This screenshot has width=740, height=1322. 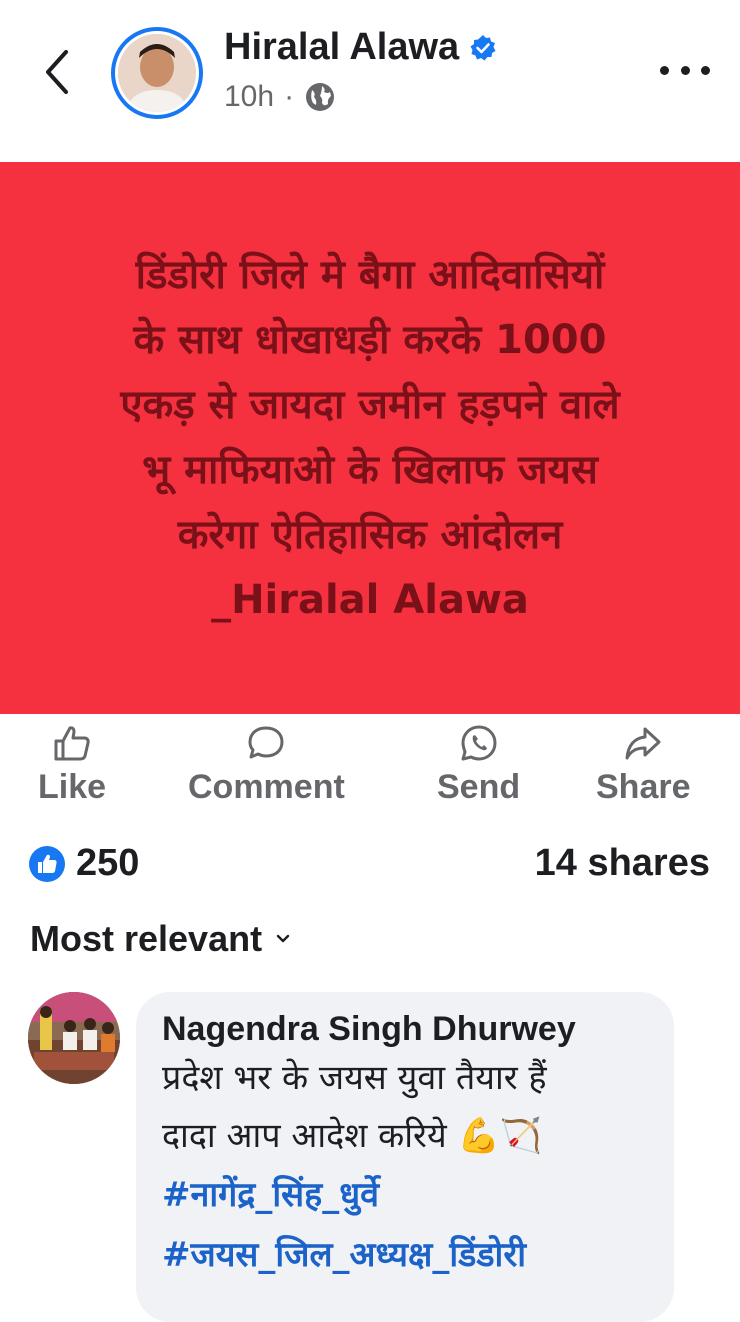 I want to click on post-text-line: भू माफियाओ के खिलाफ जयस, so click(x=370, y=470).